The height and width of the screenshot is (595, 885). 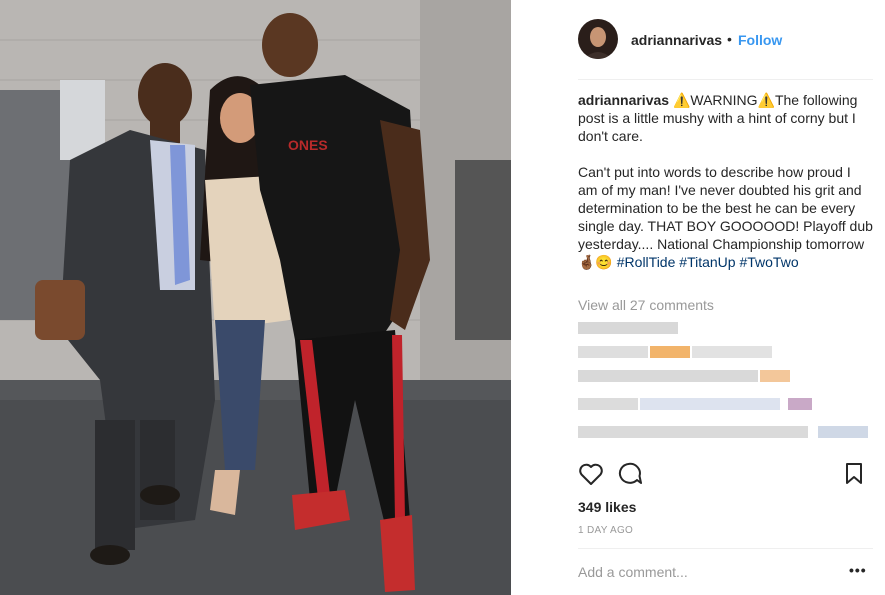 I want to click on heart-icon, so click(x=591, y=476).